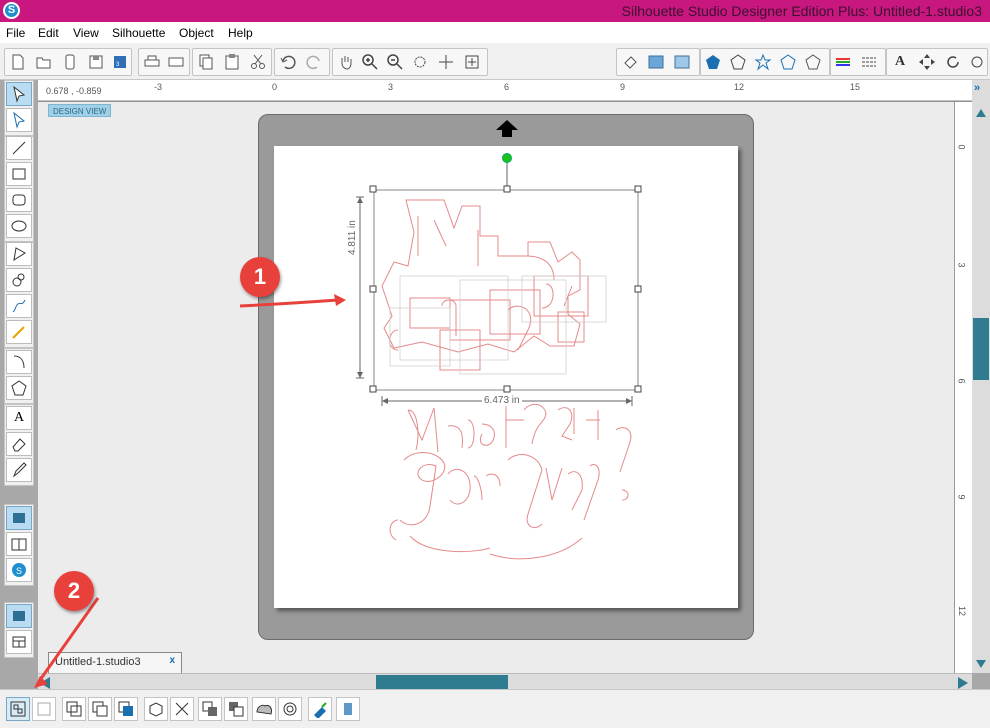  What do you see at coordinates (74, 591) in the screenshot?
I see `annotation-badge-2: 2` at bounding box center [74, 591].